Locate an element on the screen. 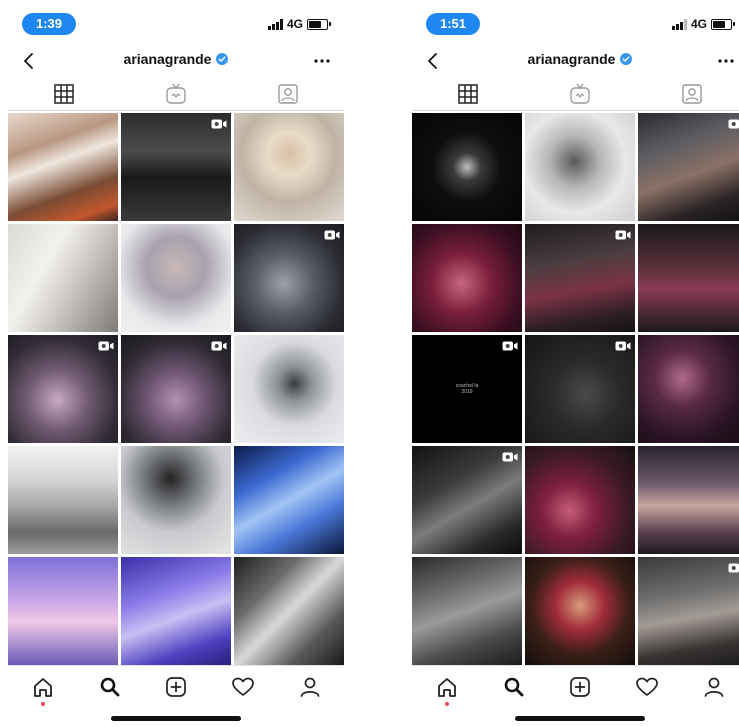 The image size is (739, 727). profile-icon is located at coordinates (714, 687).